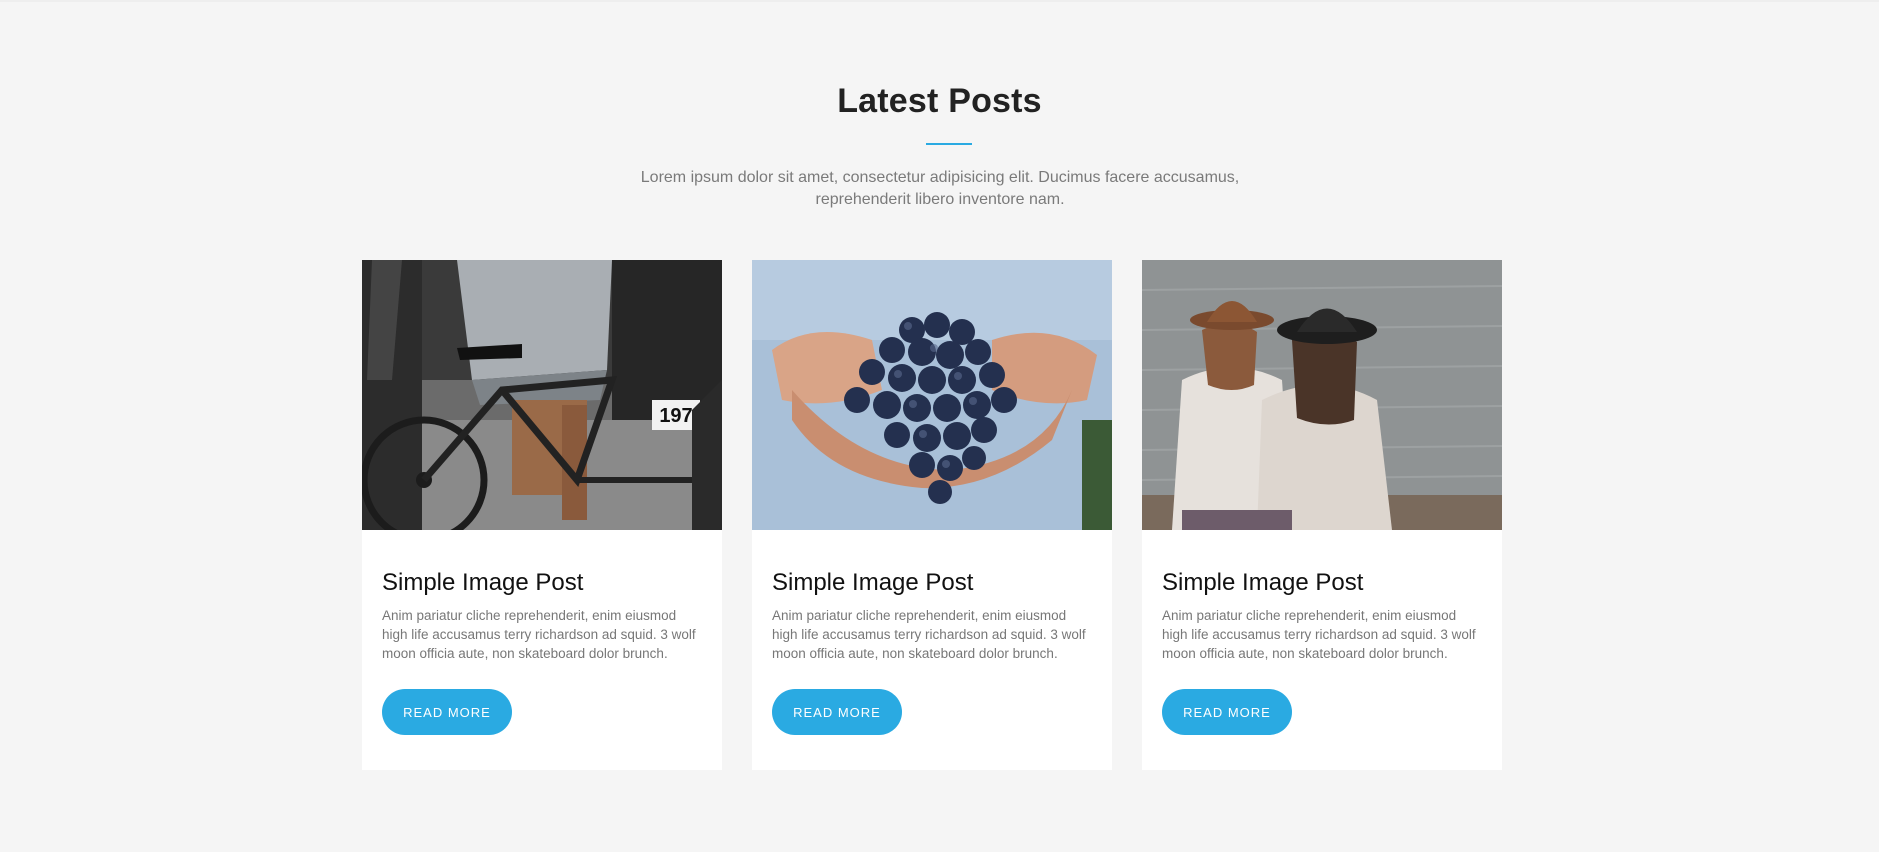 Image resolution: width=1879 pixels, height=852 pixels. I want to click on women-by-water-photo, so click(1322, 395).